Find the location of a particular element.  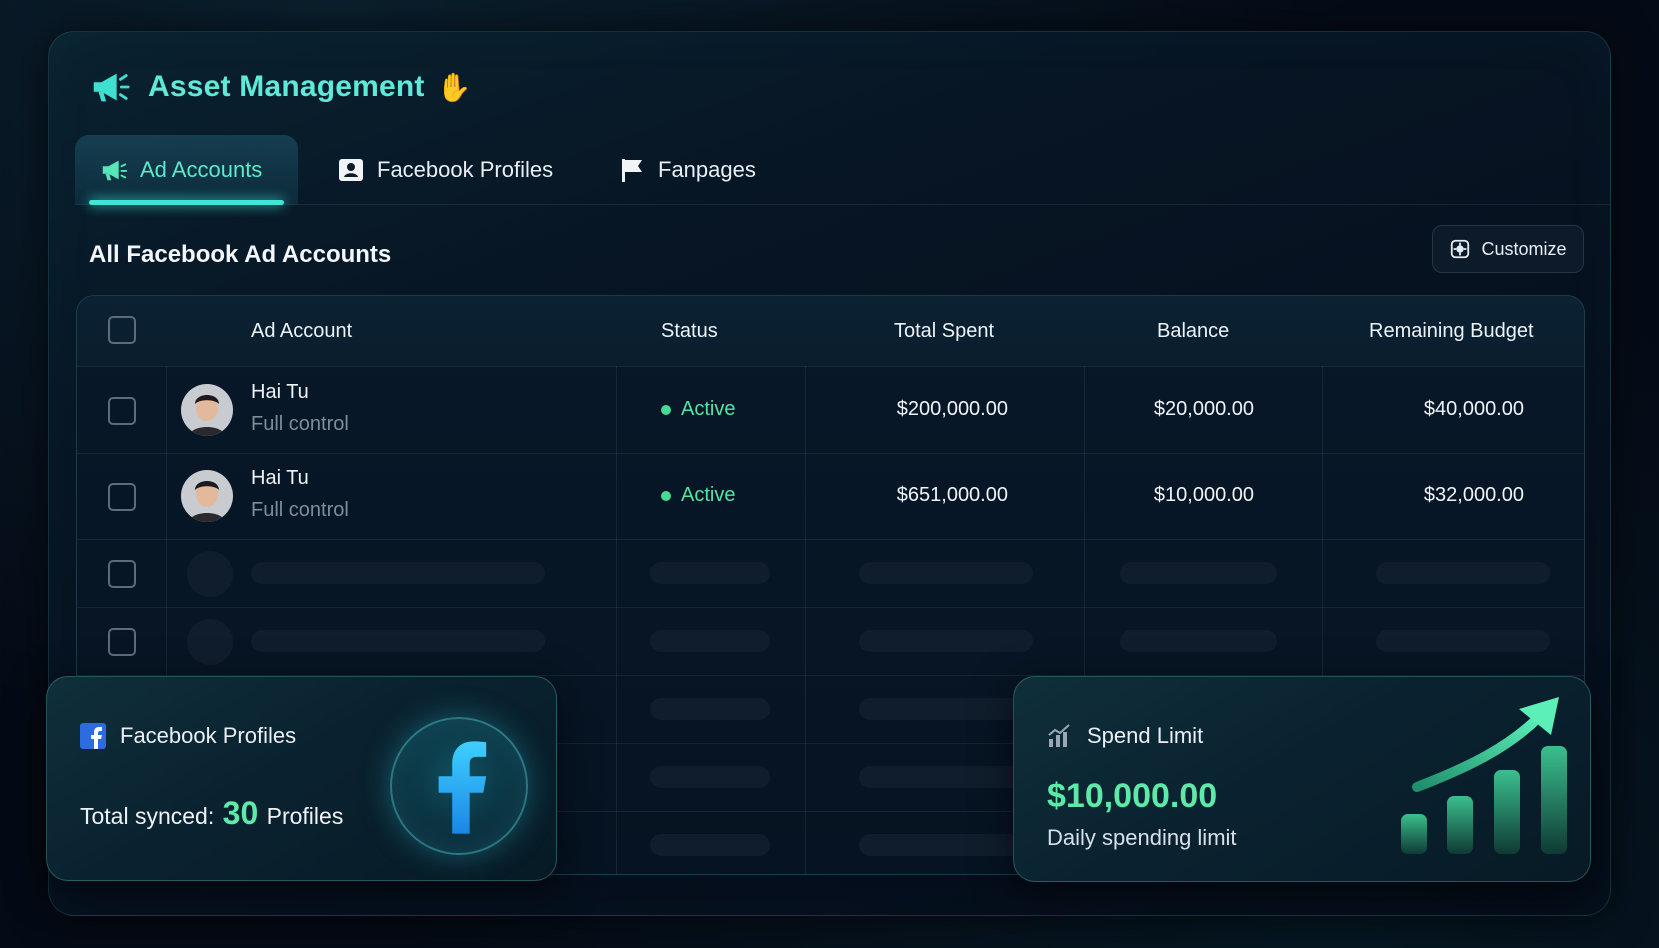

tab-bar: Ad Accounts Facebook Profiles Fanpages is located at coordinates (842, 170).